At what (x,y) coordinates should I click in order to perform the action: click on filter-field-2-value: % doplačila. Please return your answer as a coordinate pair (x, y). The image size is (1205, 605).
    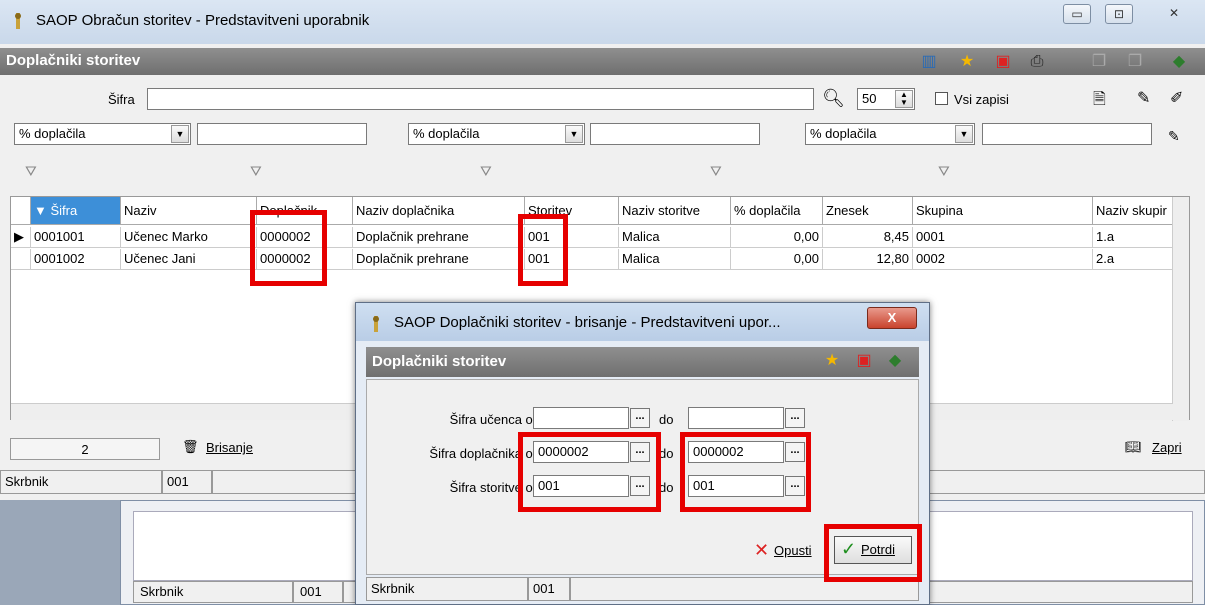
    Looking at the image, I should click on (446, 133).